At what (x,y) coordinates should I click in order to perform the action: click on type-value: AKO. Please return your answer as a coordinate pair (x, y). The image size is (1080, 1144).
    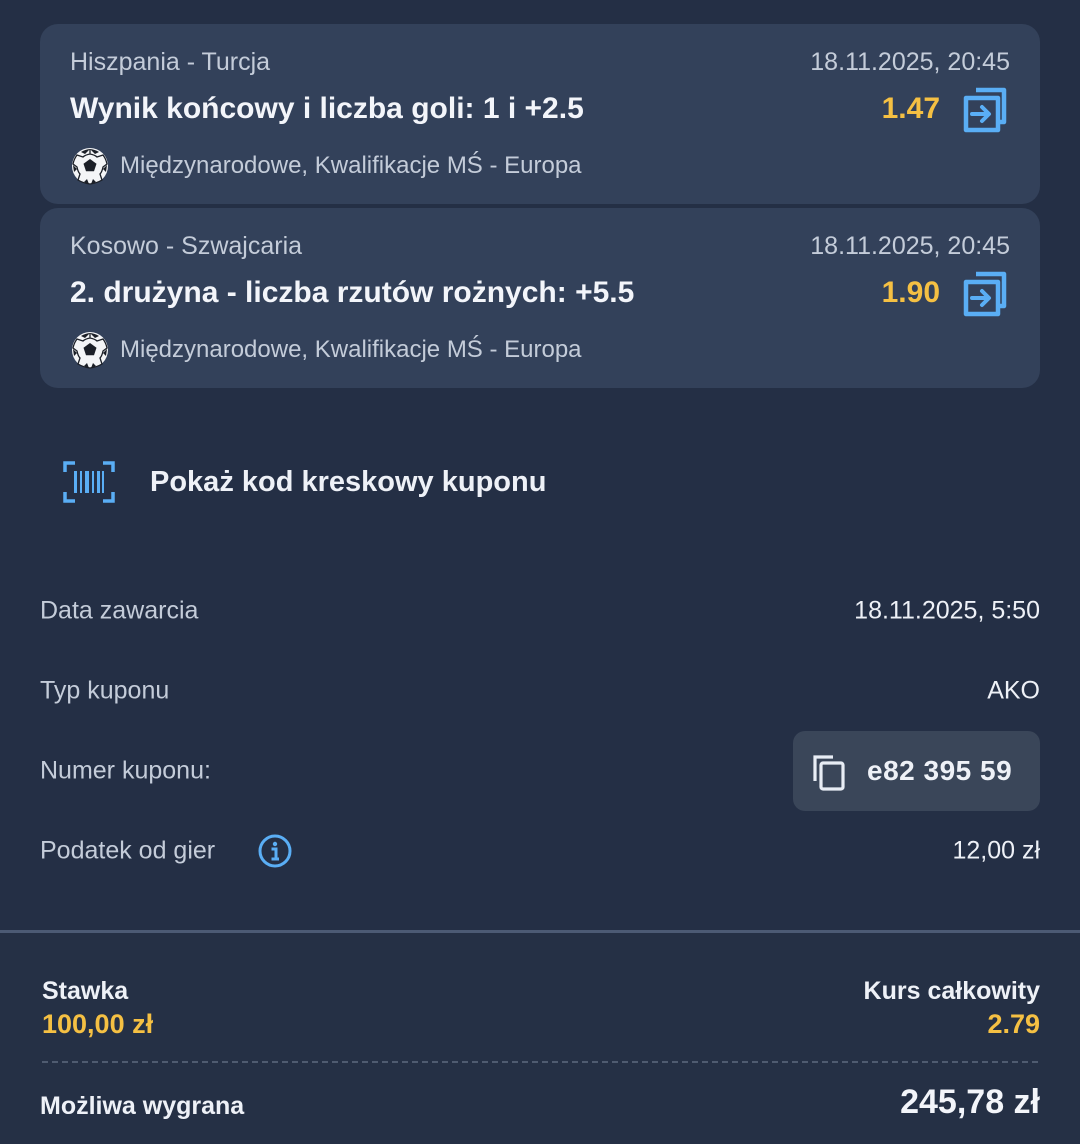
    Looking at the image, I should click on (1013, 690).